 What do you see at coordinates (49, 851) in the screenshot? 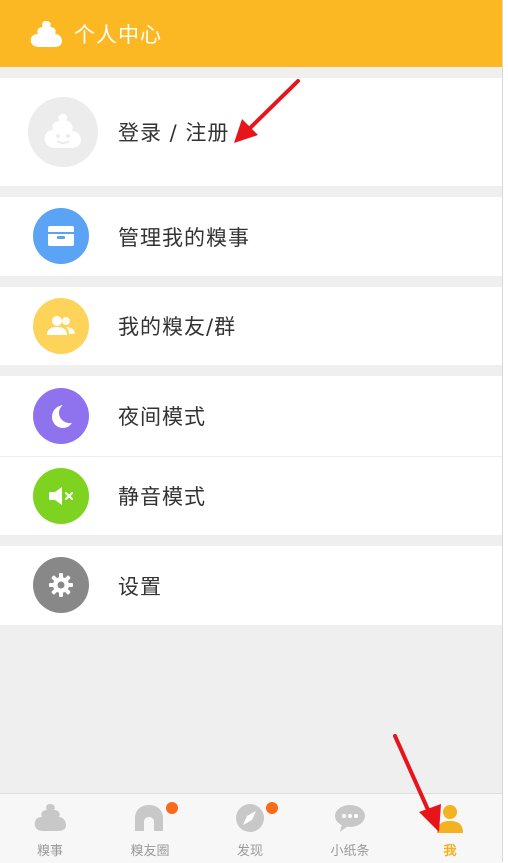
I see `tab-label: 糗事` at bounding box center [49, 851].